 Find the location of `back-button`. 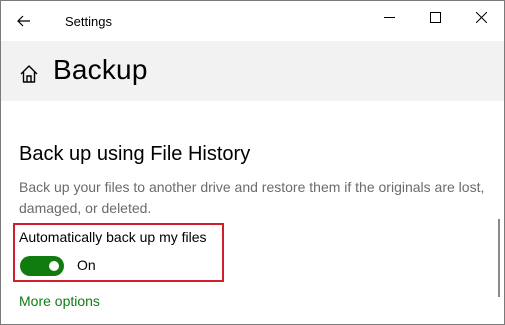

back-button is located at coordinates (24, 21).